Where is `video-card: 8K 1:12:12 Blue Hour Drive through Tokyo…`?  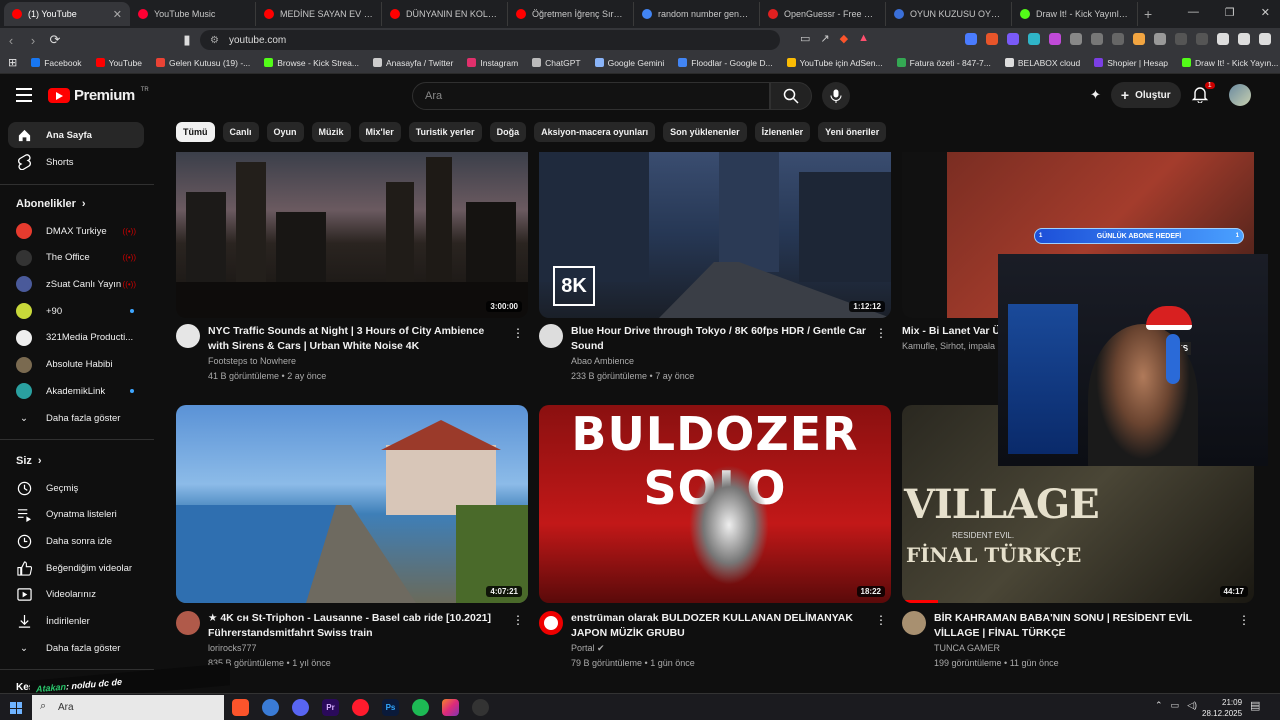
video-card: 8K 1:12:12 Blue Hour Drive through Tokyo… is located at coordinates (715, 269).